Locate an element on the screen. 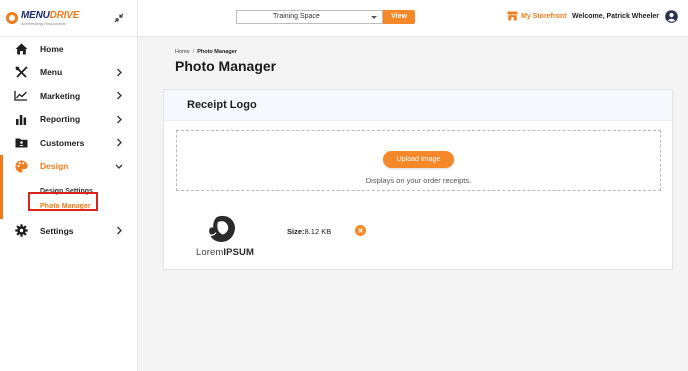 This screenshot has width=688, height=371. customer-card-icon is located at coordinates (21, 143).